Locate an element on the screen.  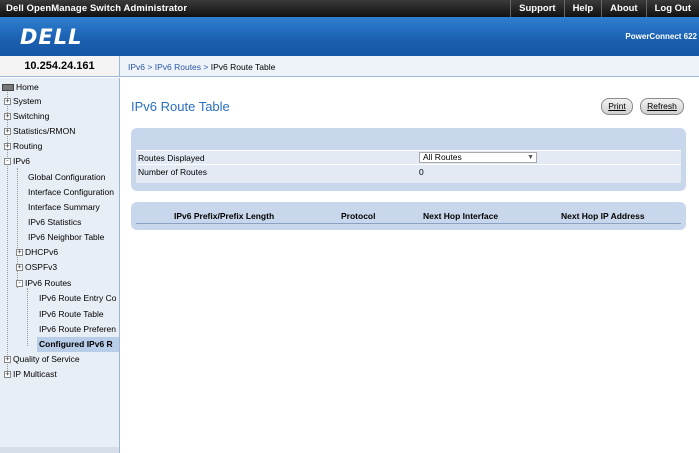
nav-ospfv3: + OSPFv3 is located at coordinates (36, 267).